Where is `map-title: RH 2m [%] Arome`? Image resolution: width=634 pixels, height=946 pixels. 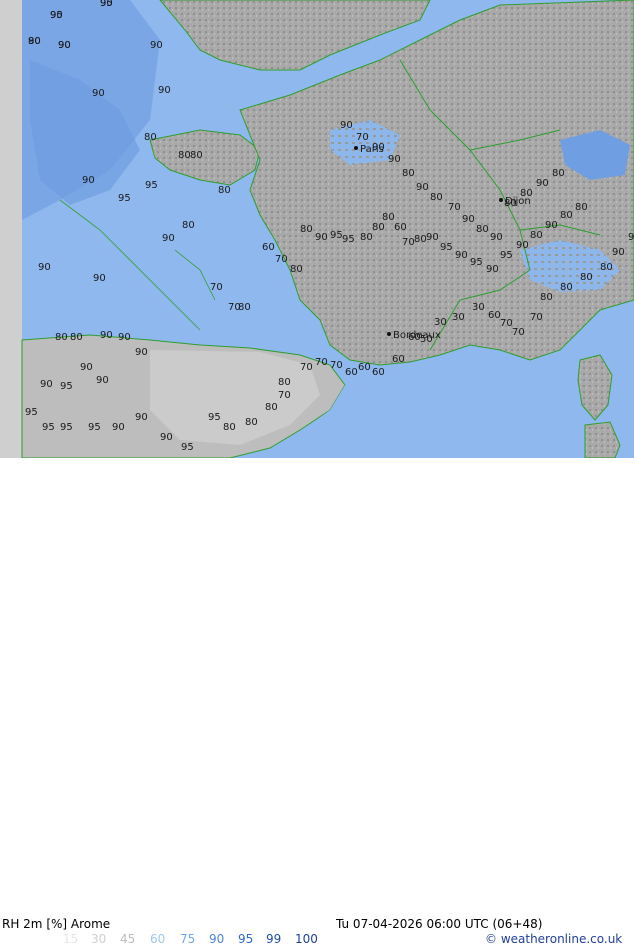
map-title: RH 2m [%] Arome is located at coordinates (56, 924).